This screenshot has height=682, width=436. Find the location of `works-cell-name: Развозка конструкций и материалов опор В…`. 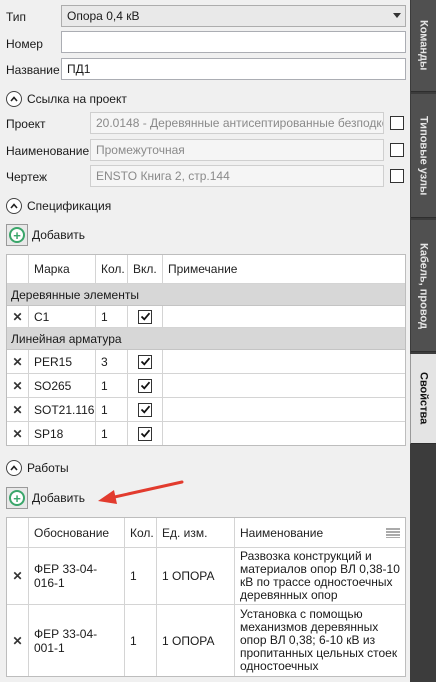

works-cell-name: Развозка конструкций и материалов опор В… is located at coordinates (320, 576).